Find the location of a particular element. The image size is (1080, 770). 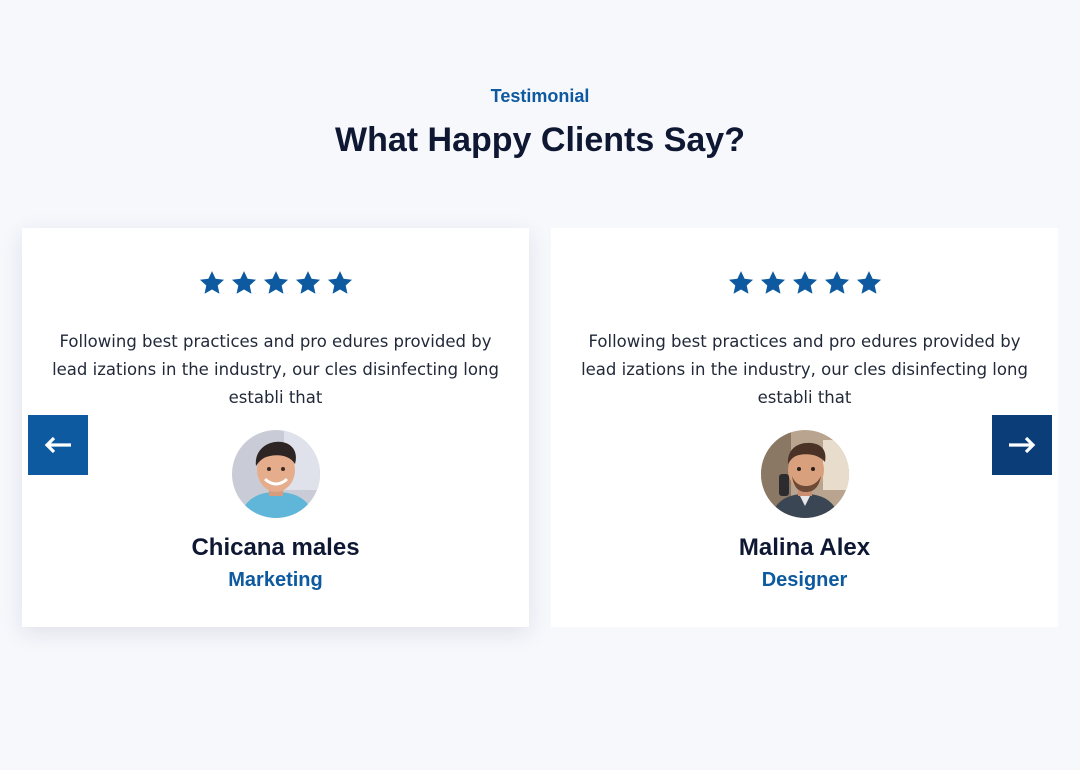

section-eyebrow: Testimonial is located at coordinates (540, 96).